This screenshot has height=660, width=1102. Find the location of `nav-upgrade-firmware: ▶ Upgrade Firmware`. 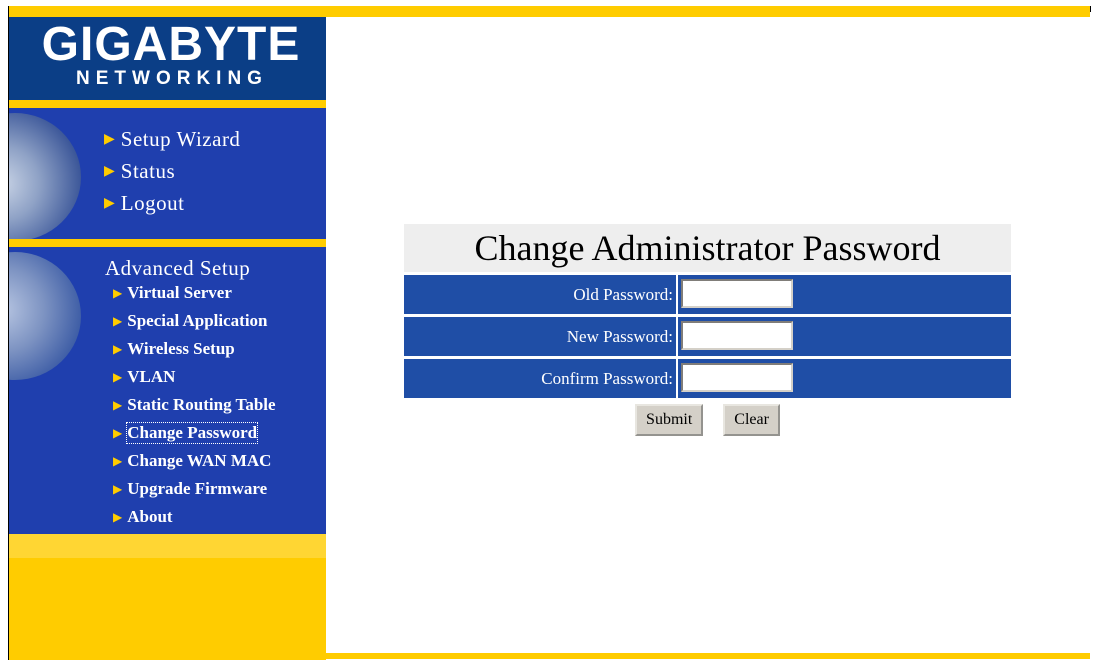

nav-upgrade-firmware: ▶ Upgrade Firmware is located at coordinates (190, 489).